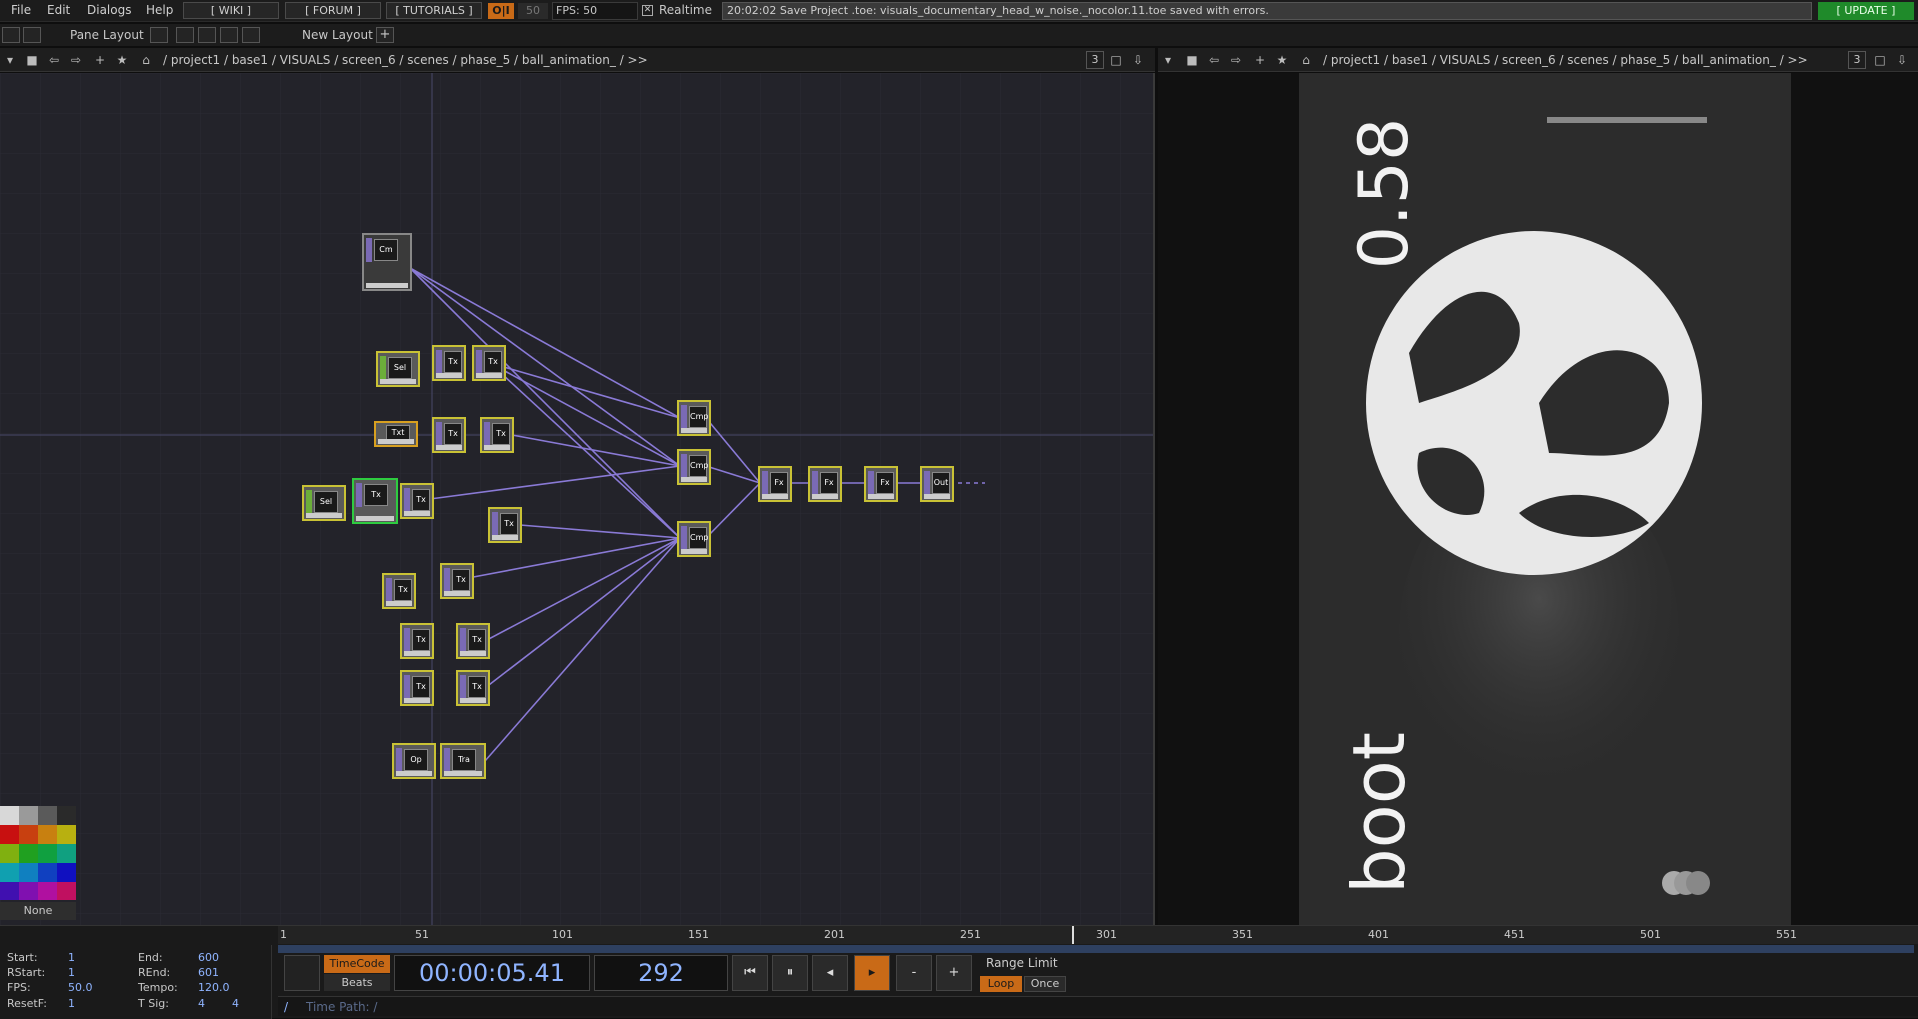  Describe the element at coordinates (58, 10) in the screenshot. I see `menu-edit: Edit` at that location.